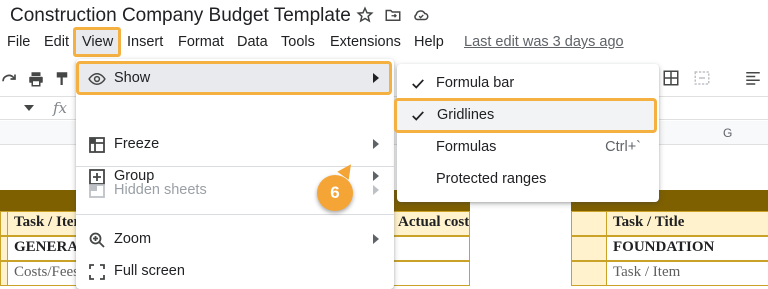 The image size is (768, 289). What do you see at coordinates (97, 79) in the screenshot?
I see `eye-icon` at bounding box center [97, 79].